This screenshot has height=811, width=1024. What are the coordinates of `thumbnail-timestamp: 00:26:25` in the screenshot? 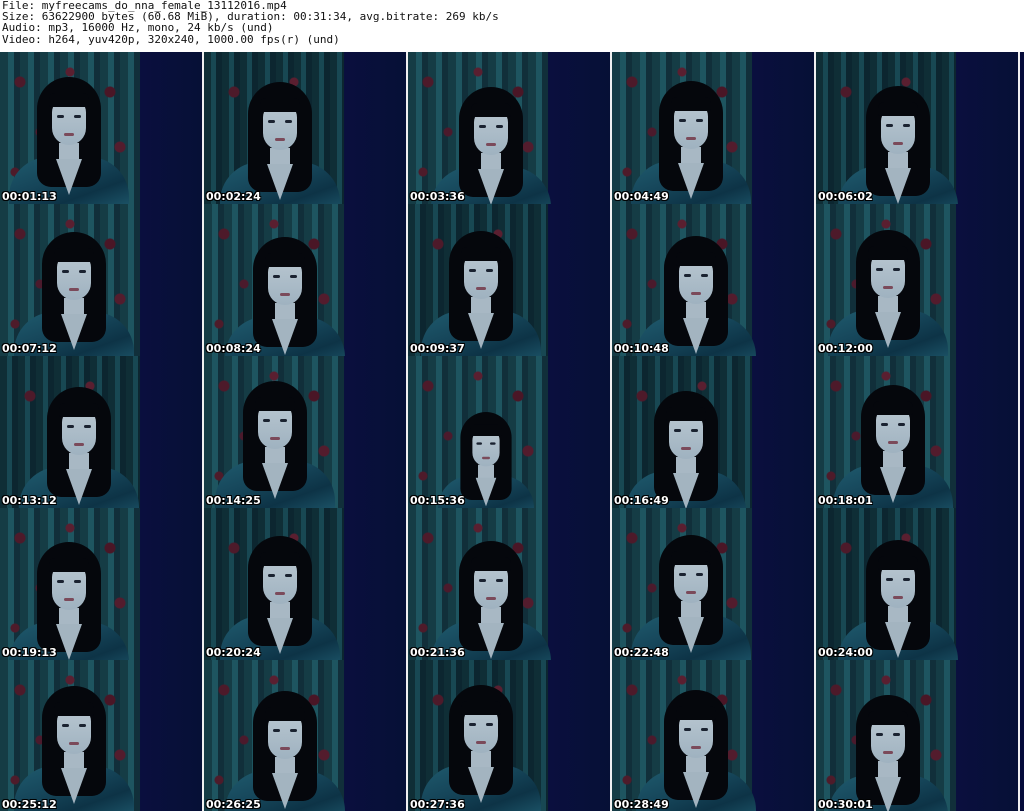 It's located at (233, 804).